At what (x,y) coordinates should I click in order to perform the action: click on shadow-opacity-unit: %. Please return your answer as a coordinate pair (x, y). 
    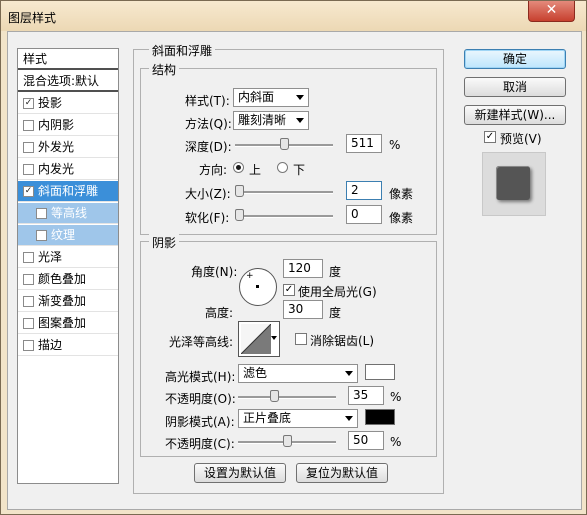
    Looking at the image, I should click on (396, 442).